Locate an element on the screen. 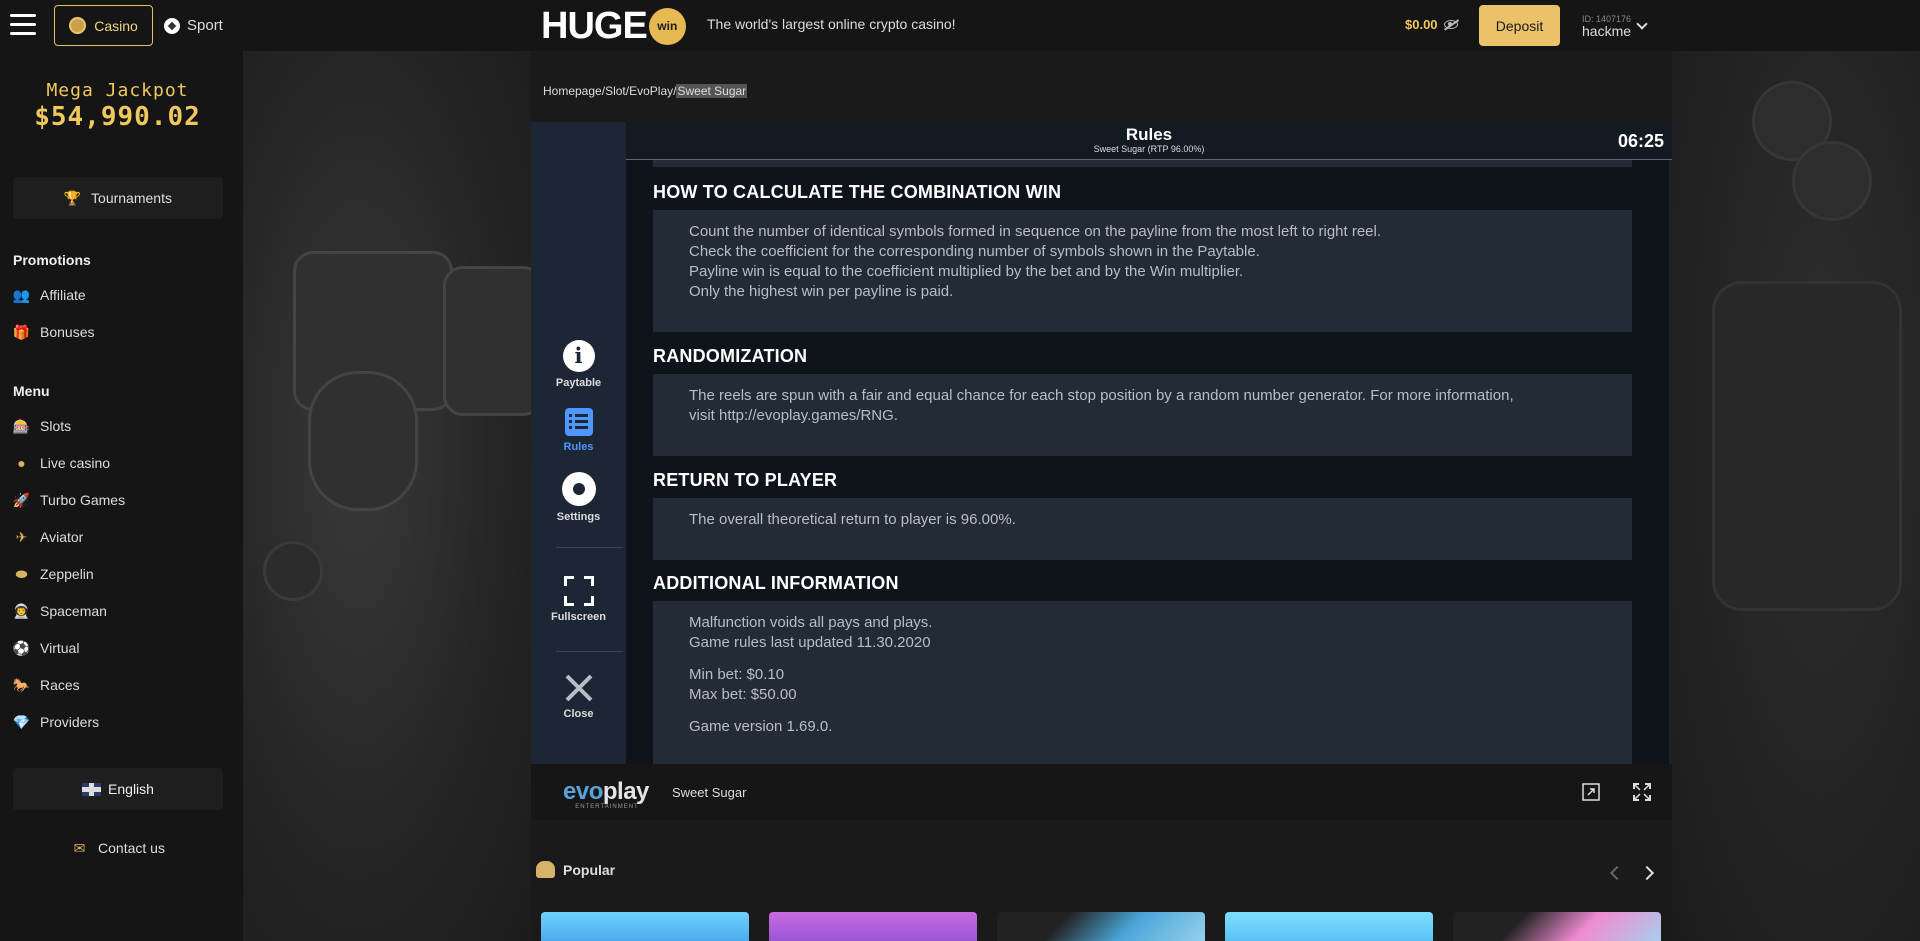 This screenshot has width=1920, height=941. chevron-down-icon is located at coordinates (1642, 24).